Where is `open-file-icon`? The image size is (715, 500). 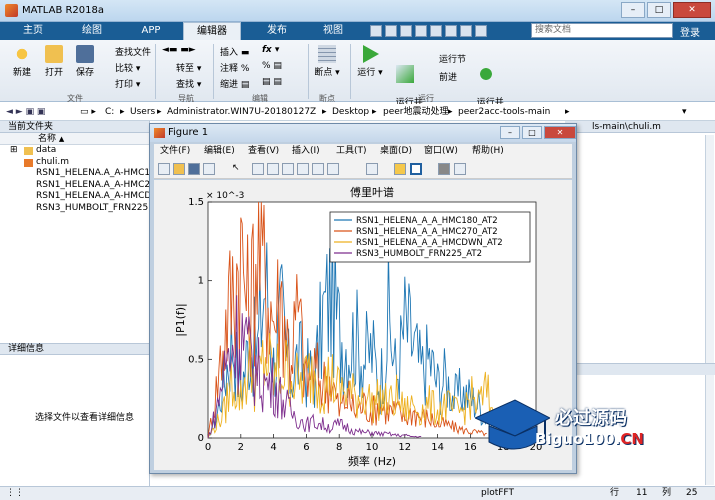
open-file-icon is located at coordinates (179, 169).